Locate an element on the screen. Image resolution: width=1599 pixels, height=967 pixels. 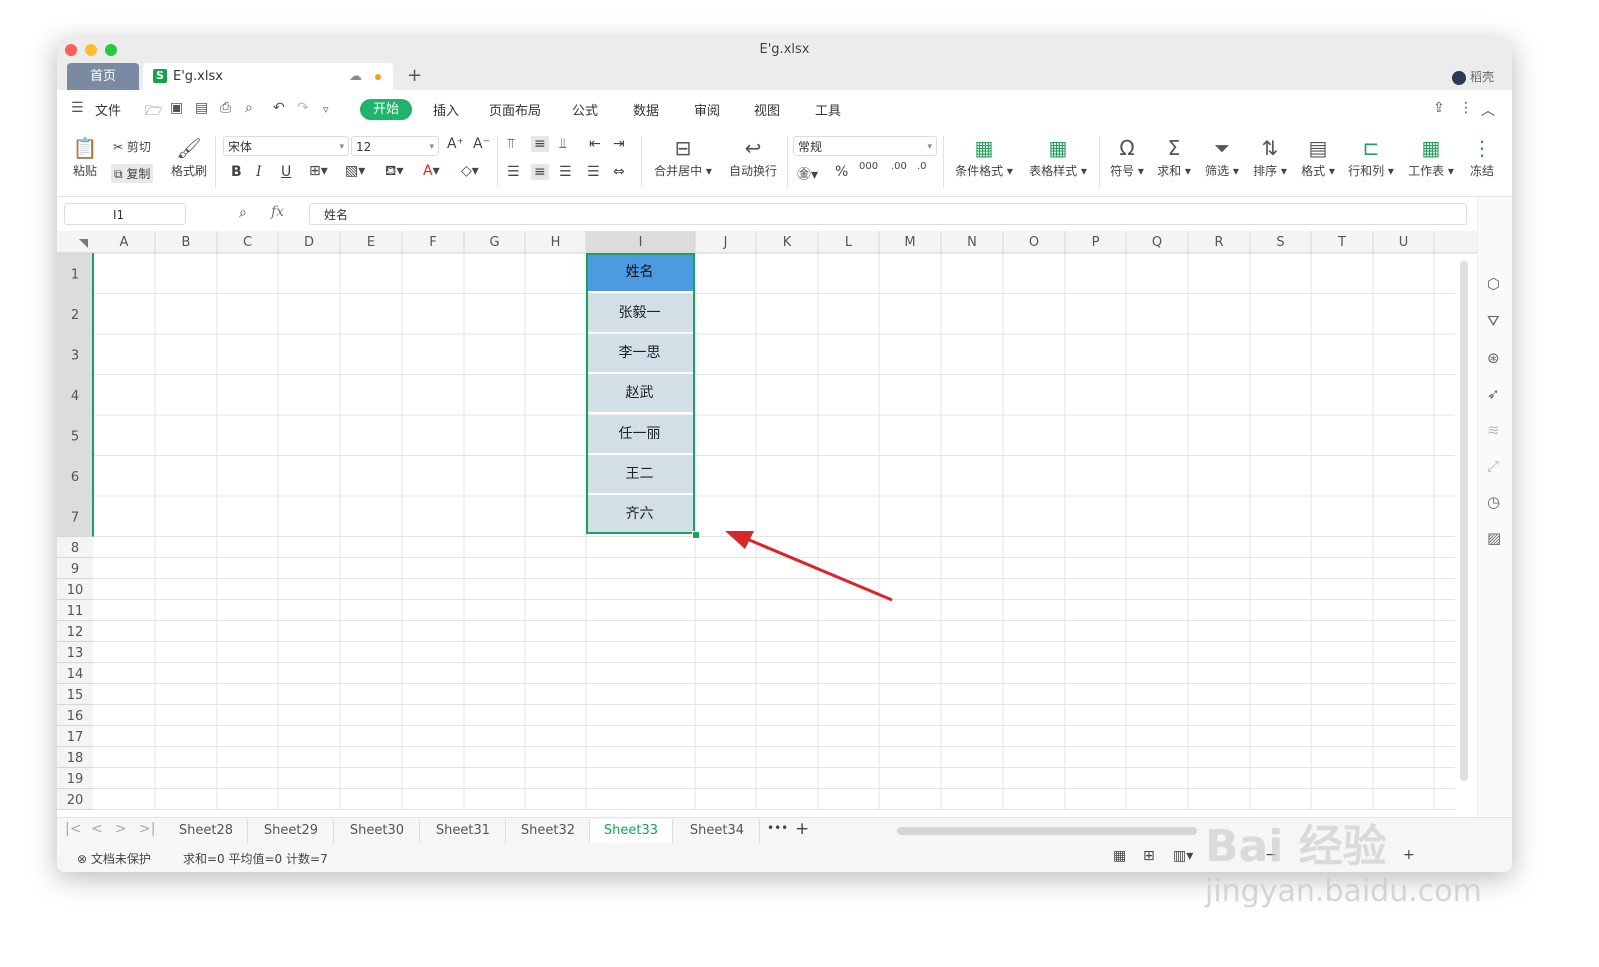
more-icon: ⋮ is located at coordinates (1466, 108).